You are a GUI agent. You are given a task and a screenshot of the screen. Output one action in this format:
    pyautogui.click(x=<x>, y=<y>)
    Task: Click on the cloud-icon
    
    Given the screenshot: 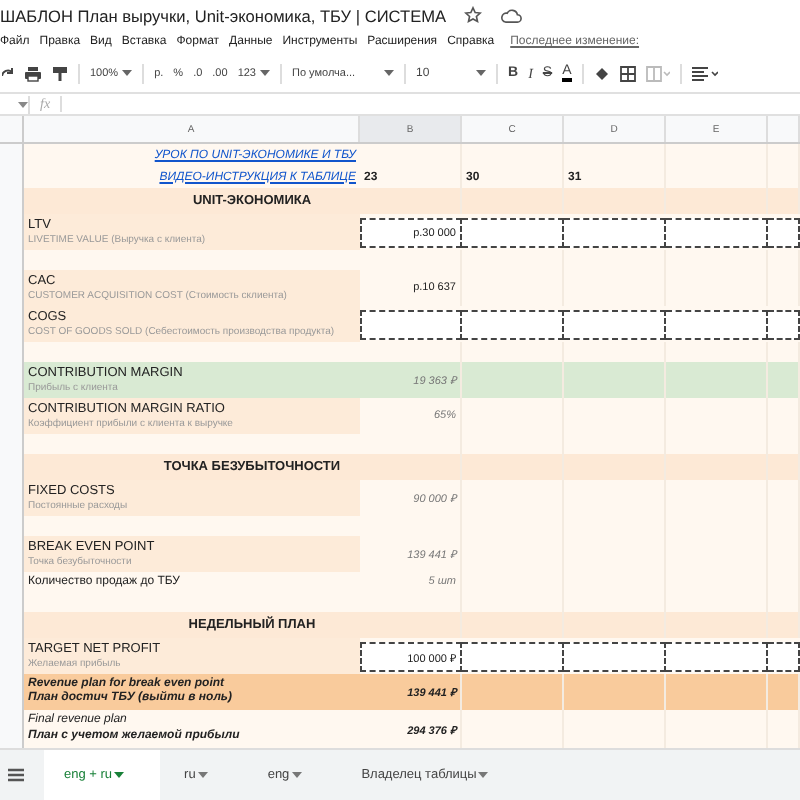 What is the action you would take?
    pyautogui.click(x=511, y=15)
    